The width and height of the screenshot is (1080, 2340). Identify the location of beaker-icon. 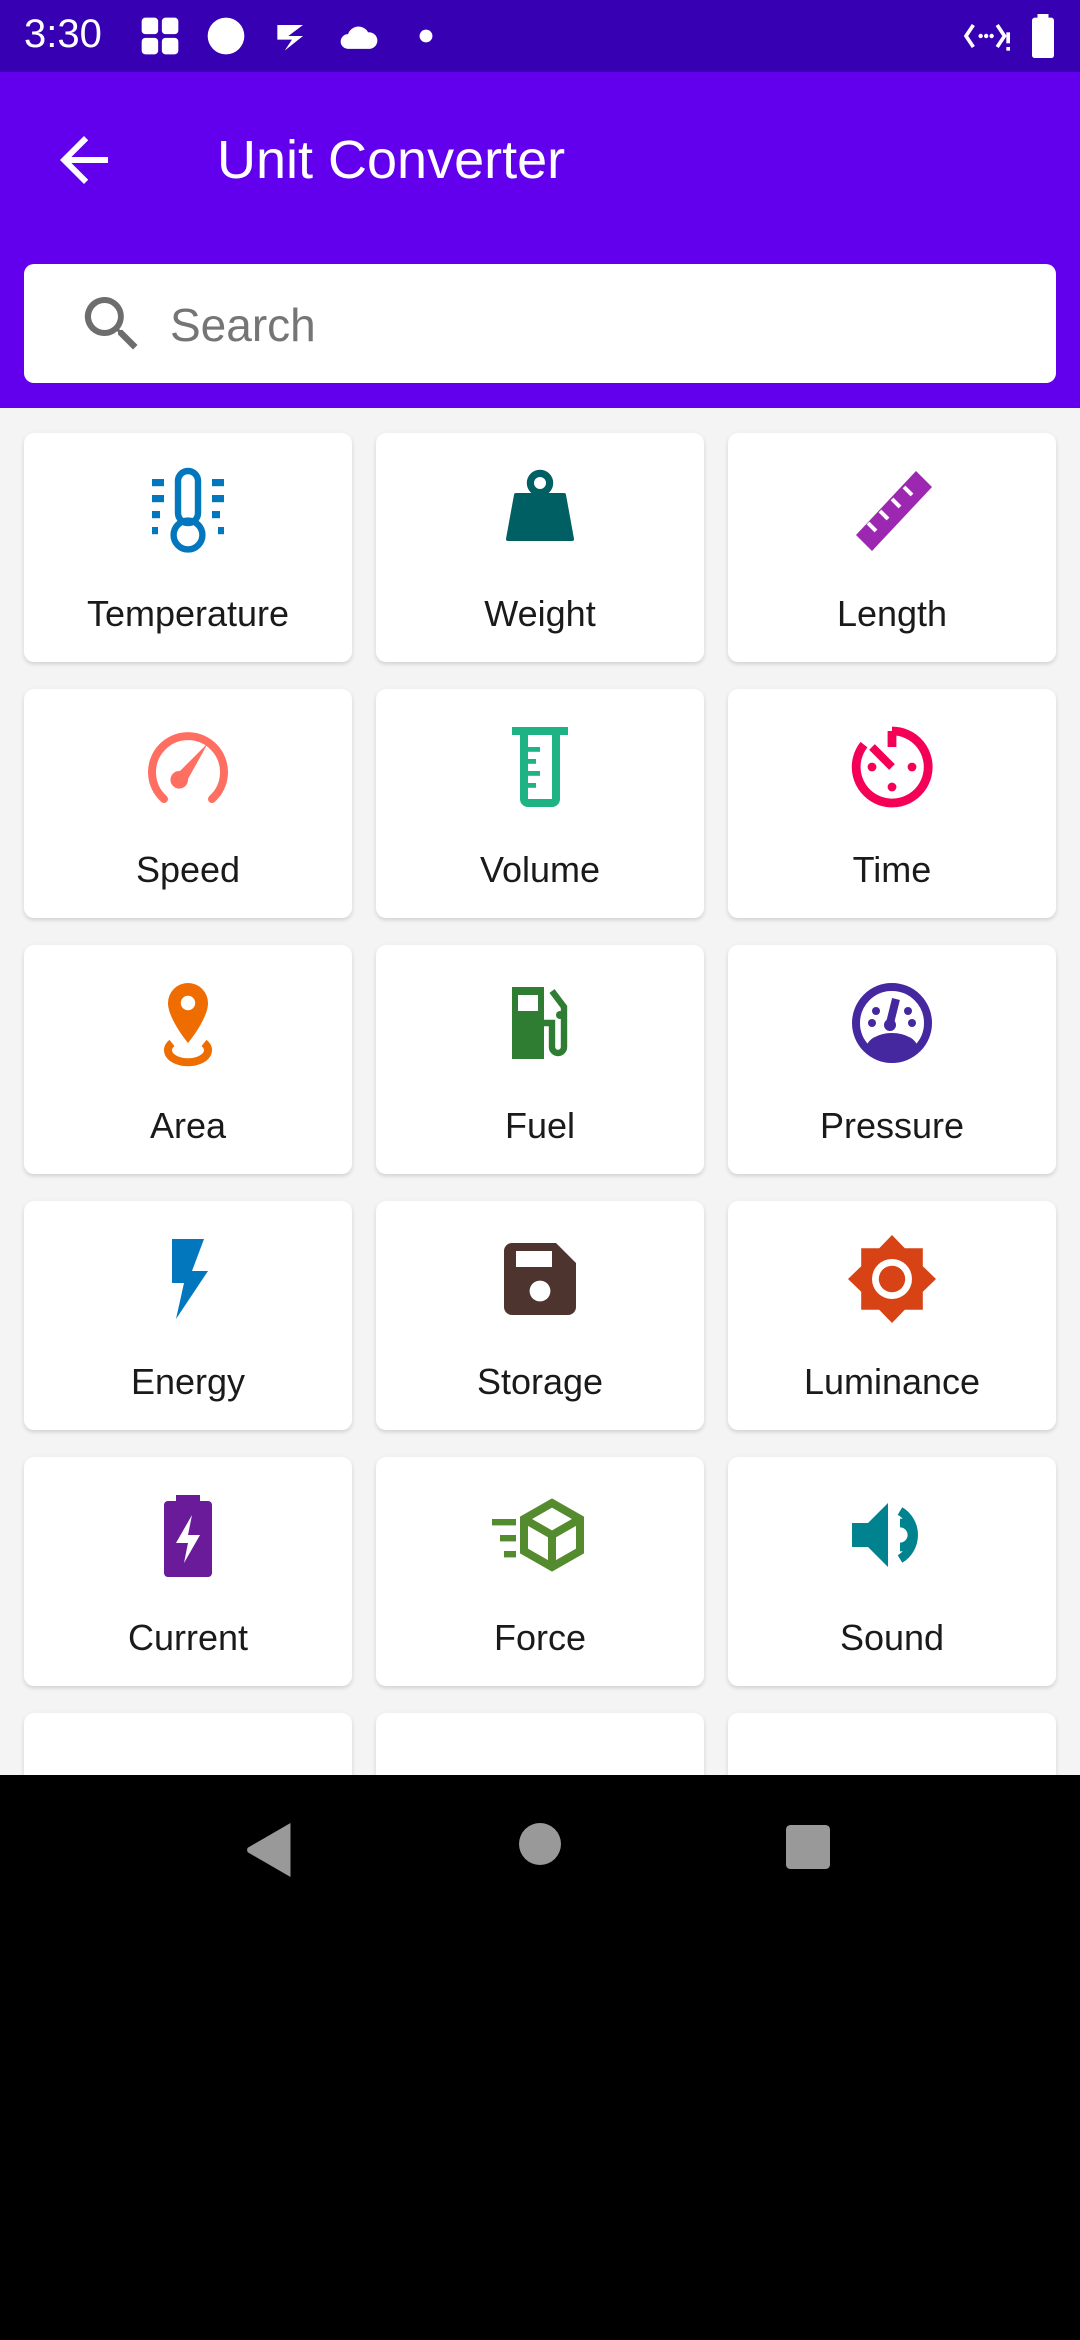
(540, 767).